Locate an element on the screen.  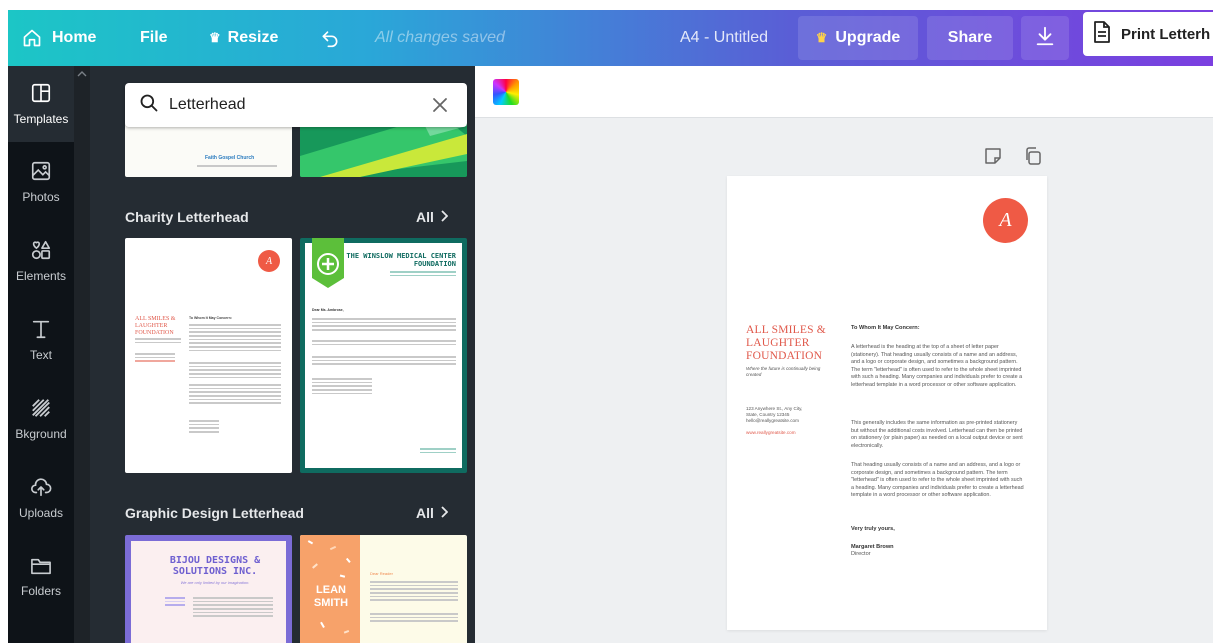
undo-button is located at coordinates (330, 38).